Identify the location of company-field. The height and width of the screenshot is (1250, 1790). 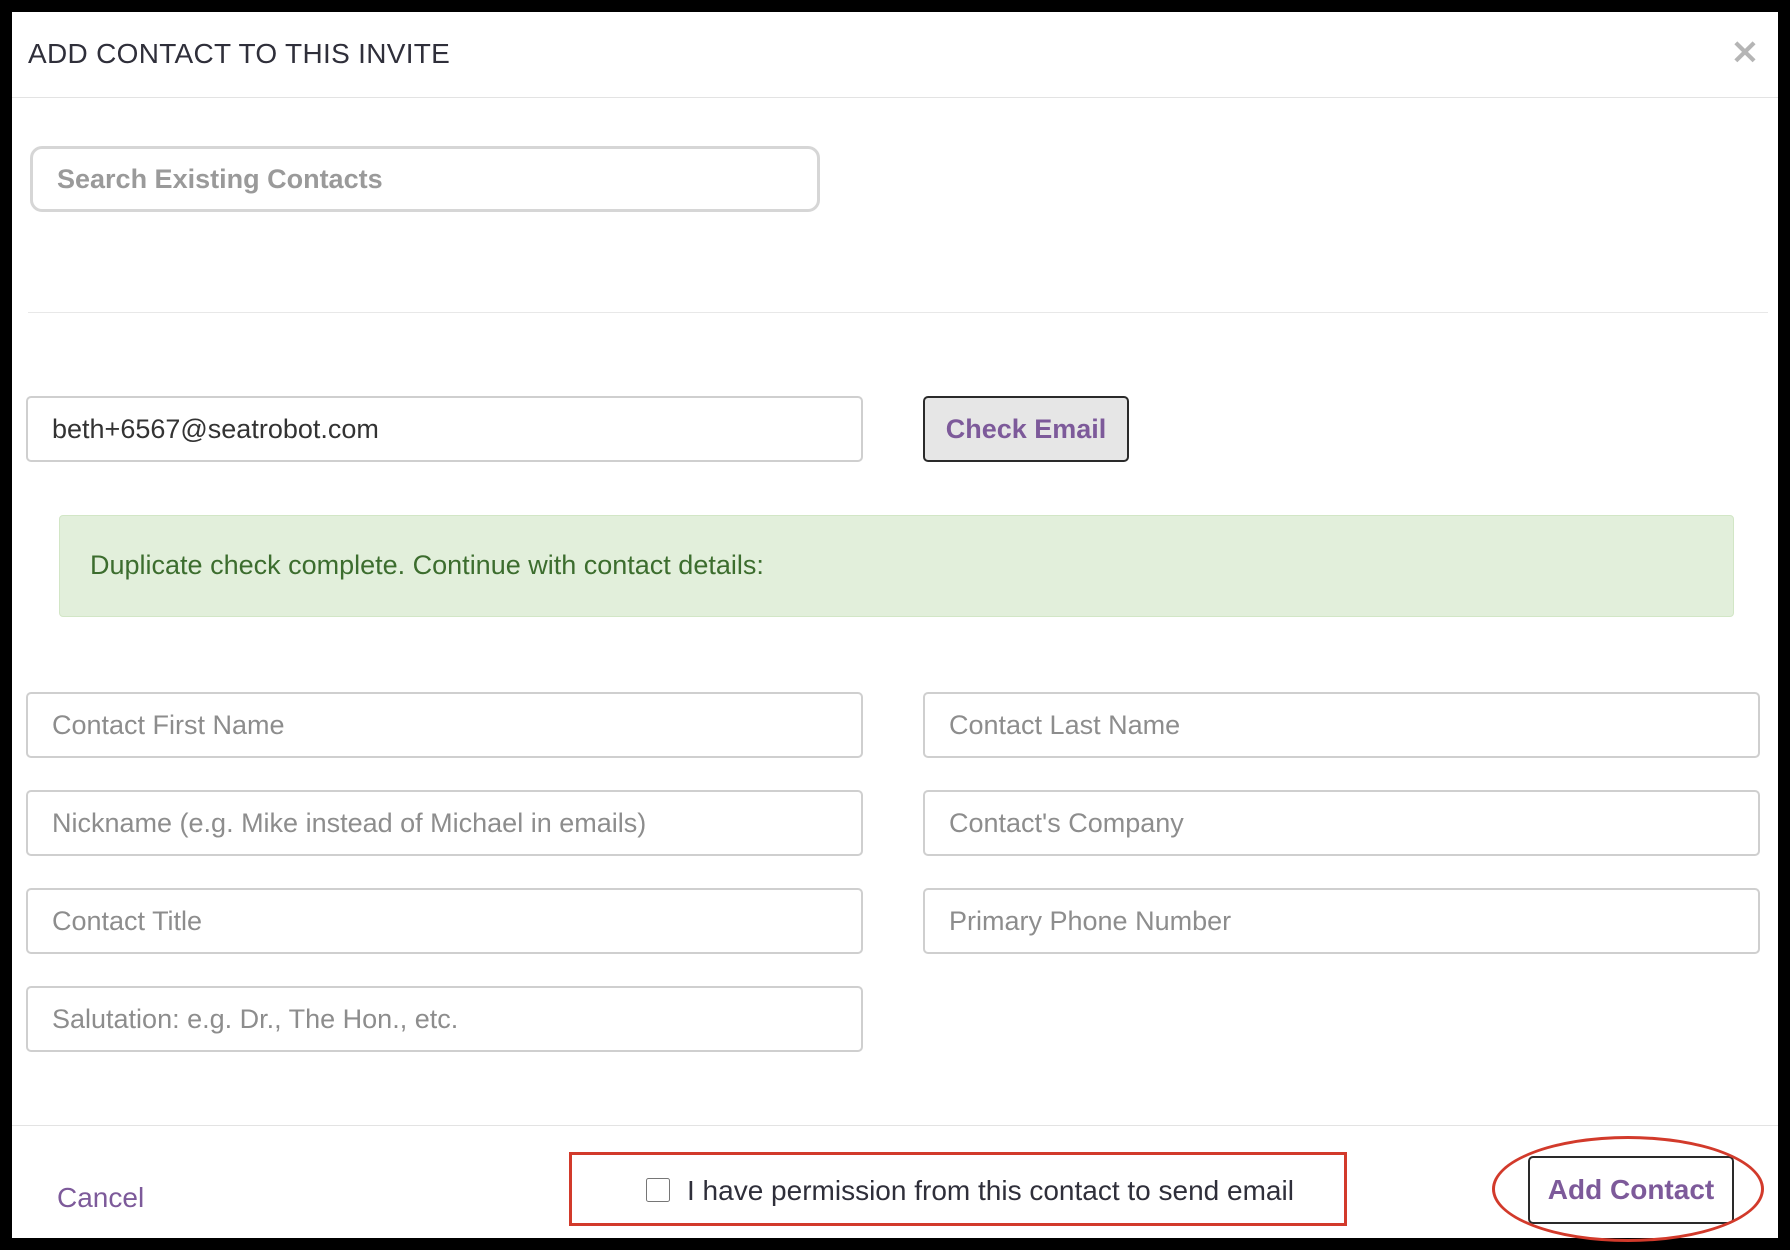
(1341, 823).